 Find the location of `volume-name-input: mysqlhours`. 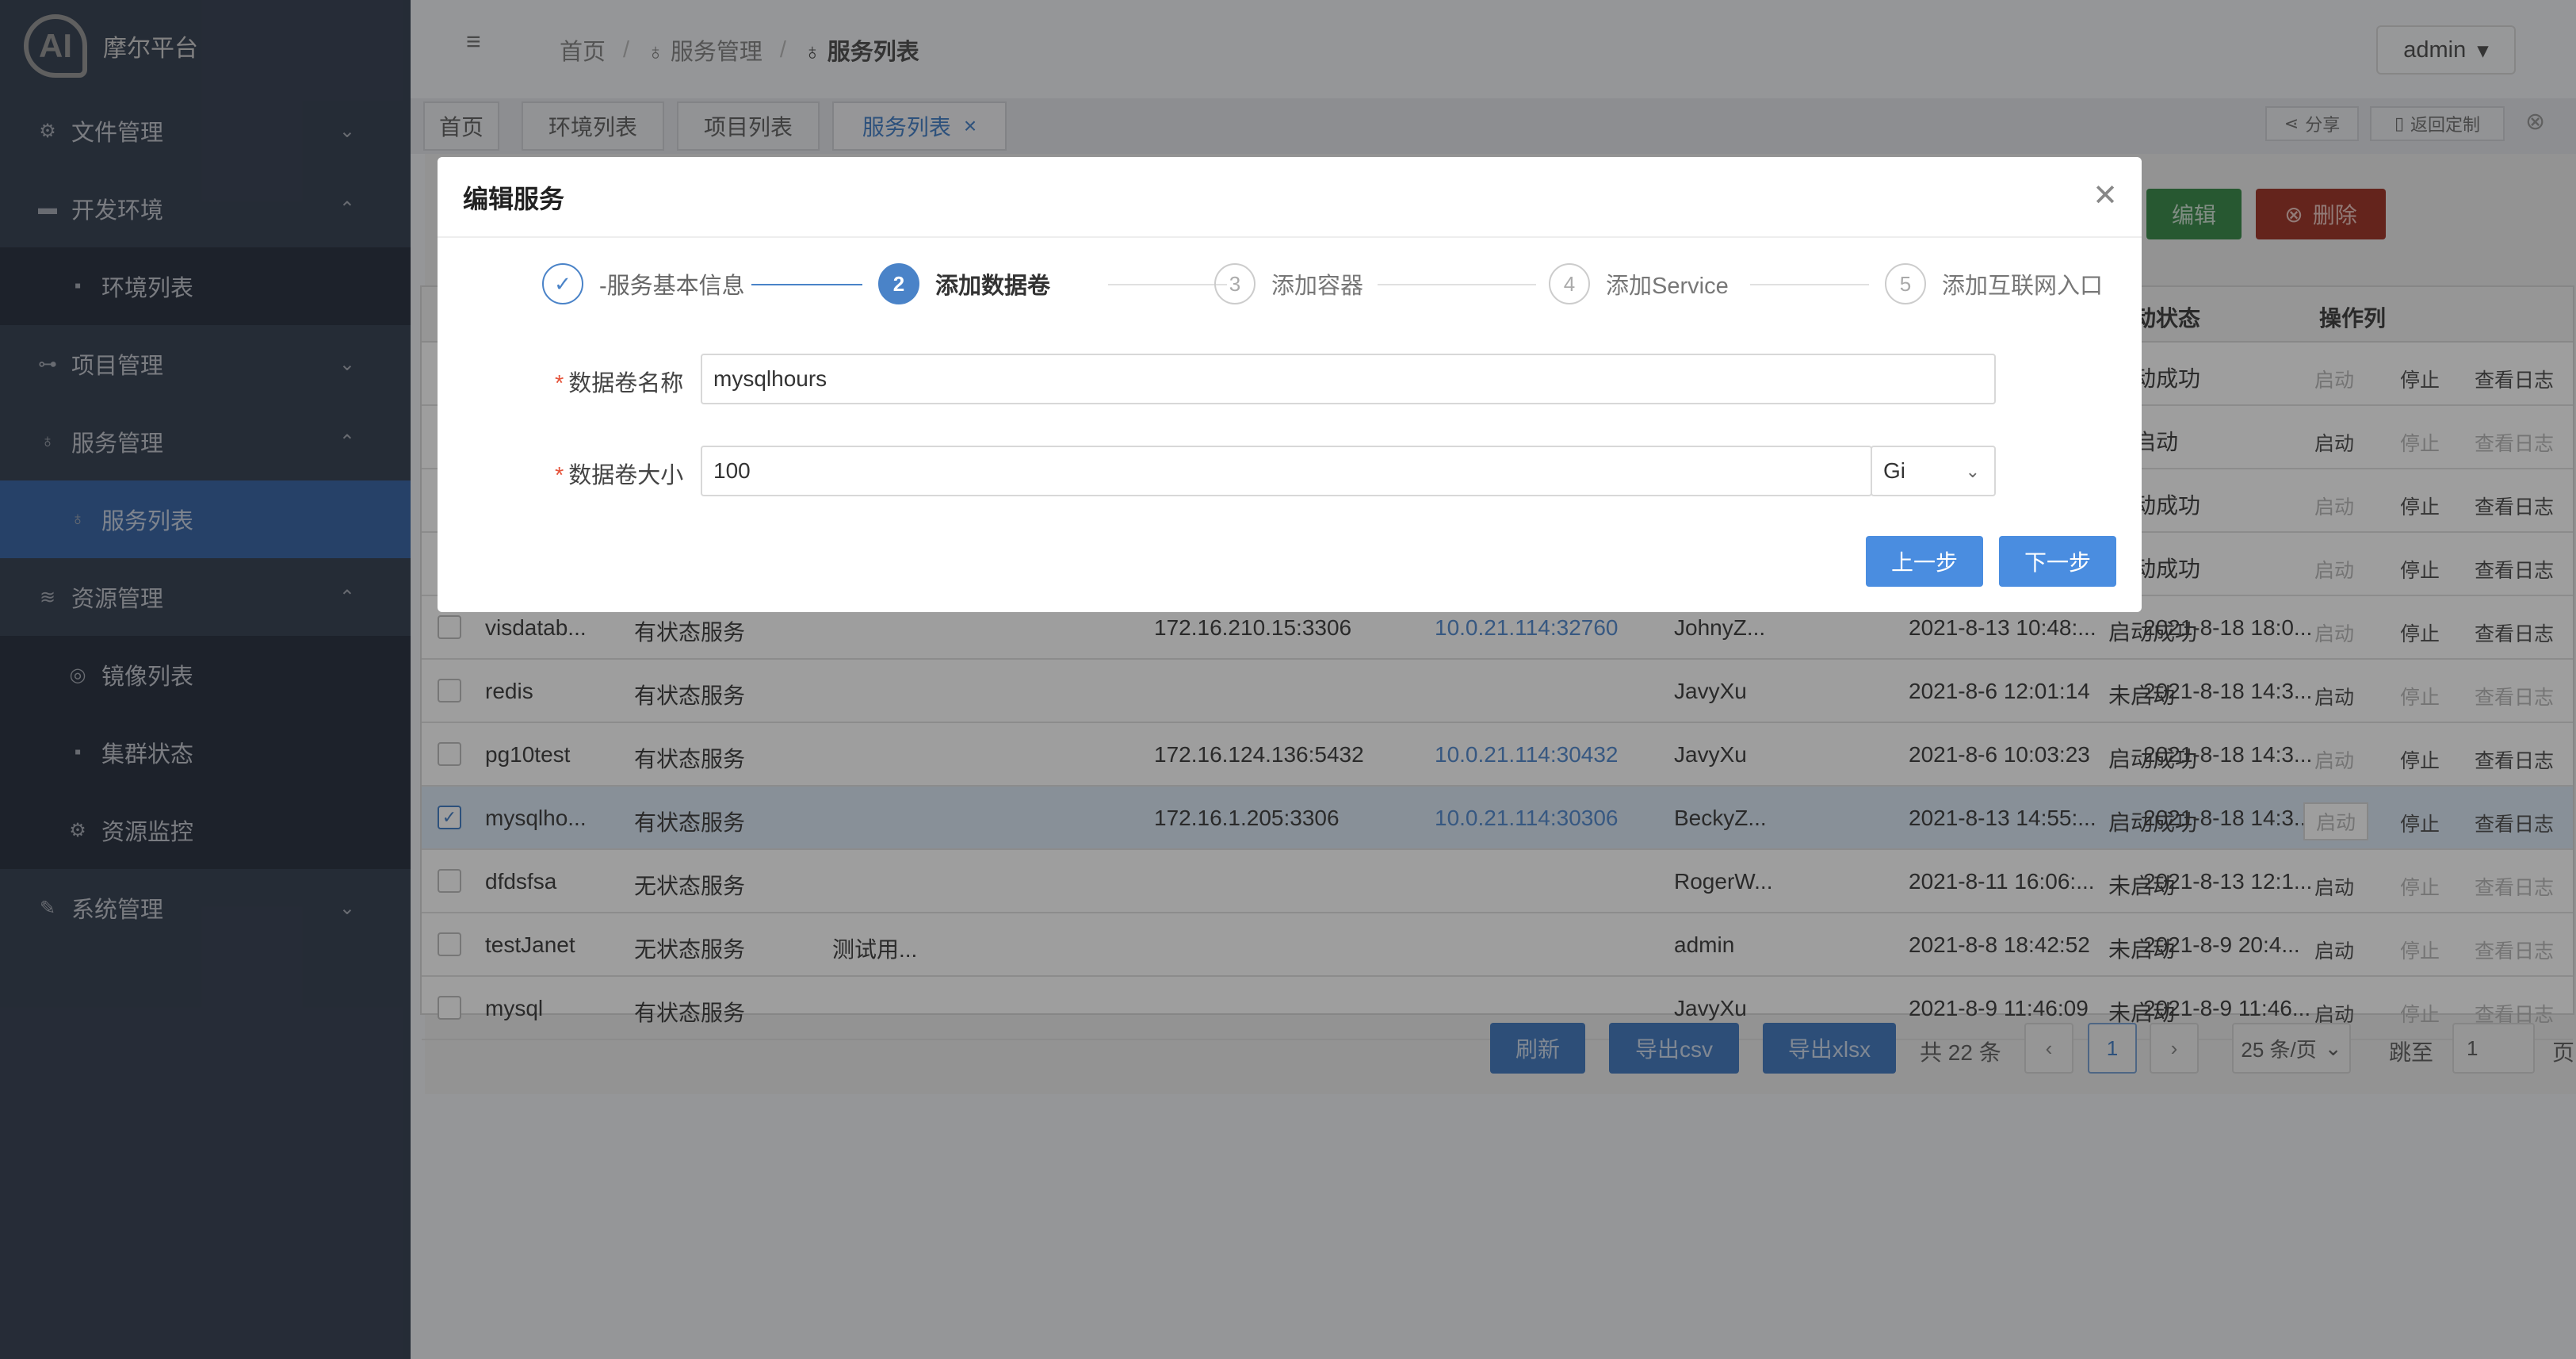

volume-name-input: mysqlhours is located at coordinates (1348, 379).